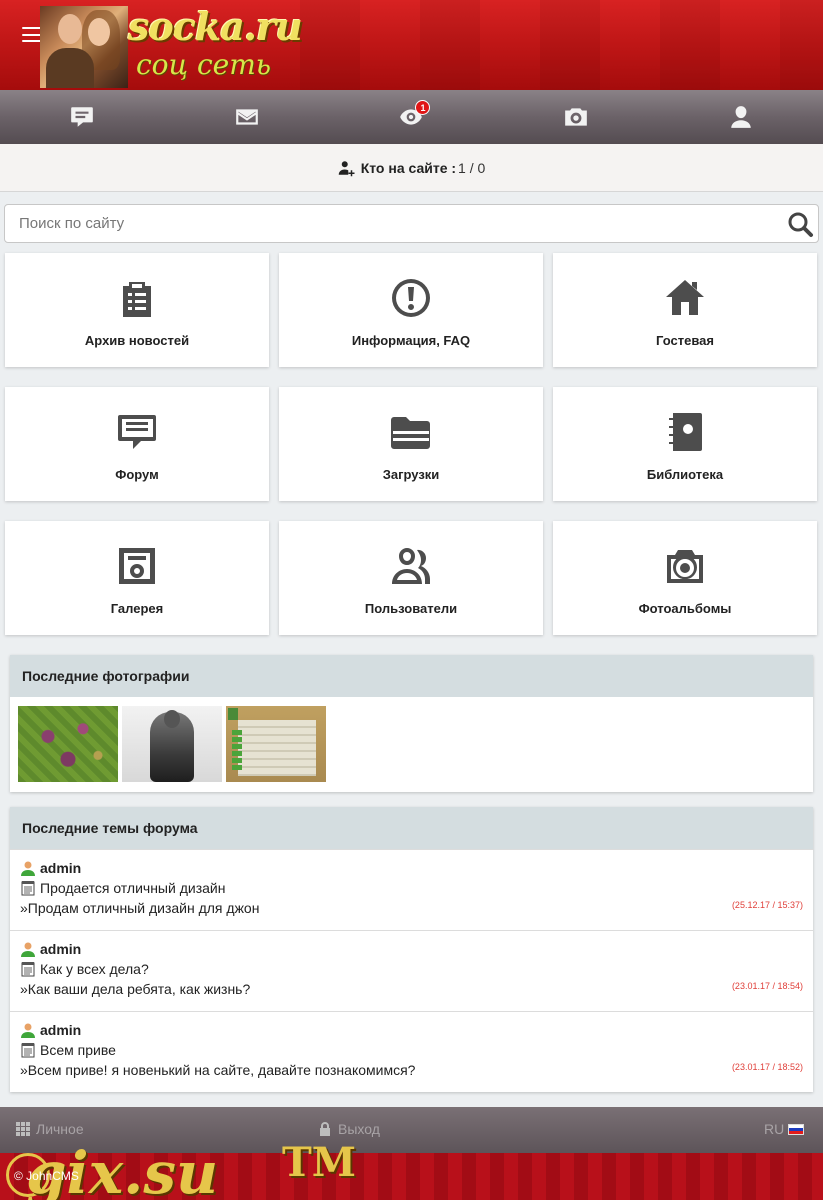 The image size is (823, 1200). Describe the element at coordinates (767, 986) in the screenshot. I see `topic-date: (23.01.17 / 18:54)` at that location.